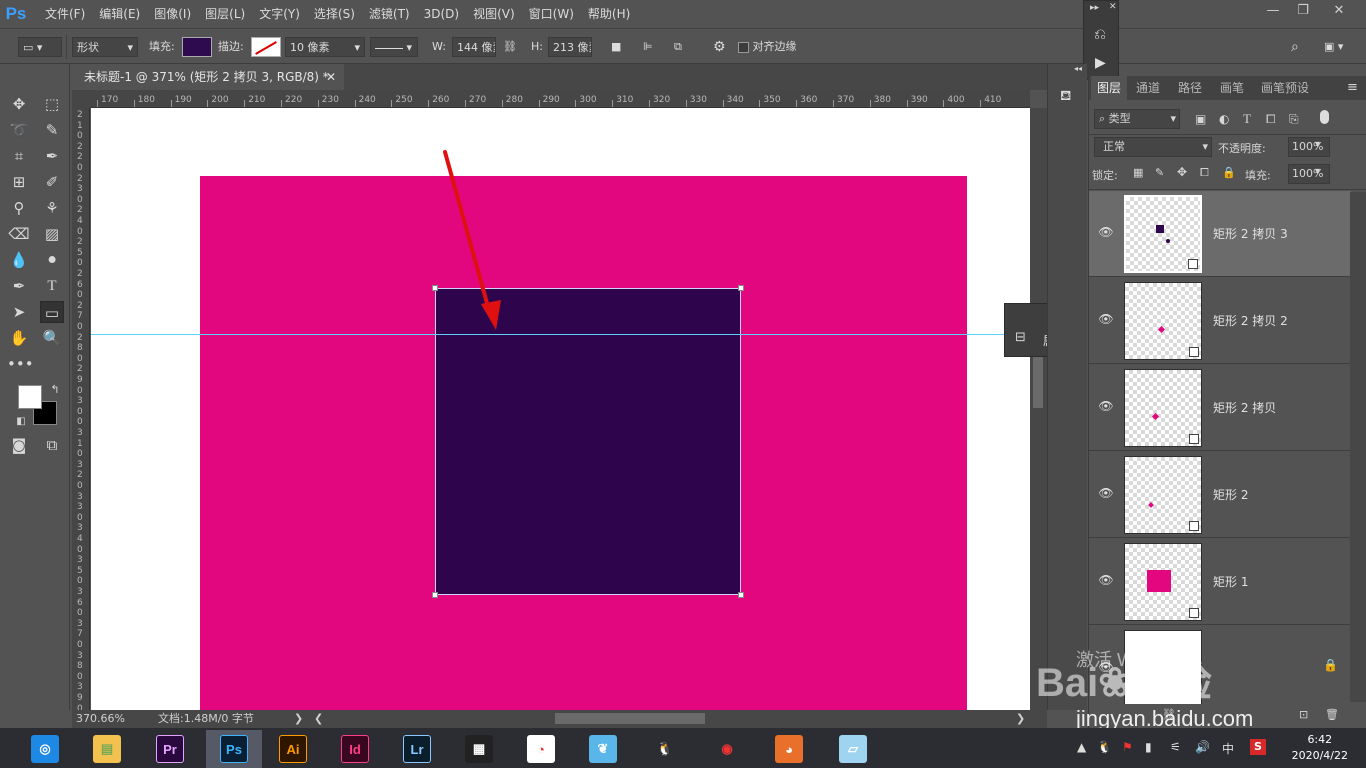  I want to click on document-info: 文档:1.48M/0 字节, so click(206, 719).